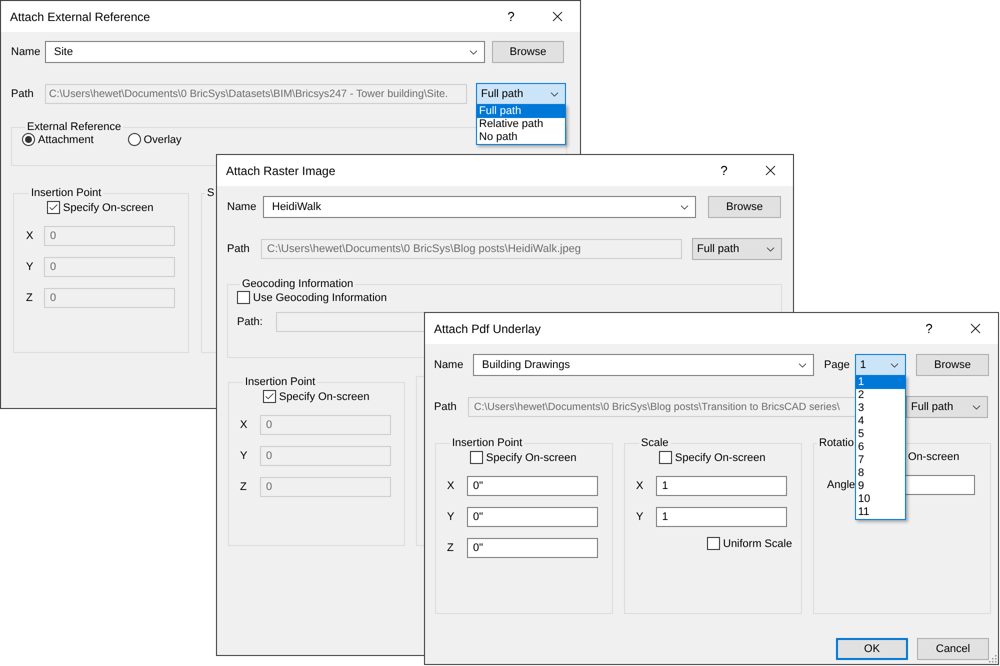  I want to click on path-field: C:\Users\hewet\Documents\0 BricSys\Blog posts\HeidiWalk.jpeg, so click(471, 249).